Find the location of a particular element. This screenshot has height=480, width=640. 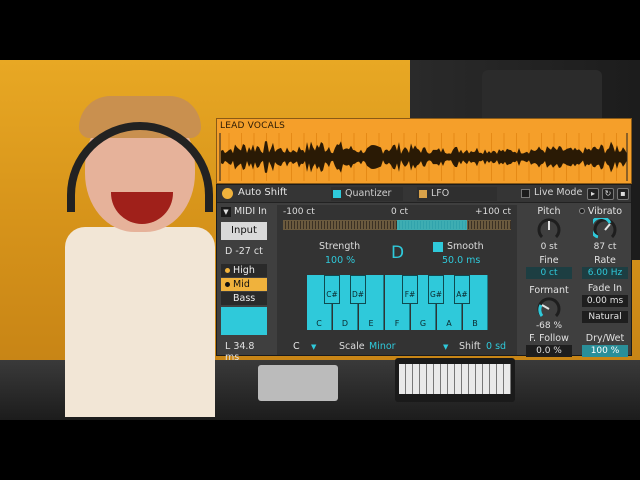

key-c-sharp: C# is located at coordinates (332, 289).